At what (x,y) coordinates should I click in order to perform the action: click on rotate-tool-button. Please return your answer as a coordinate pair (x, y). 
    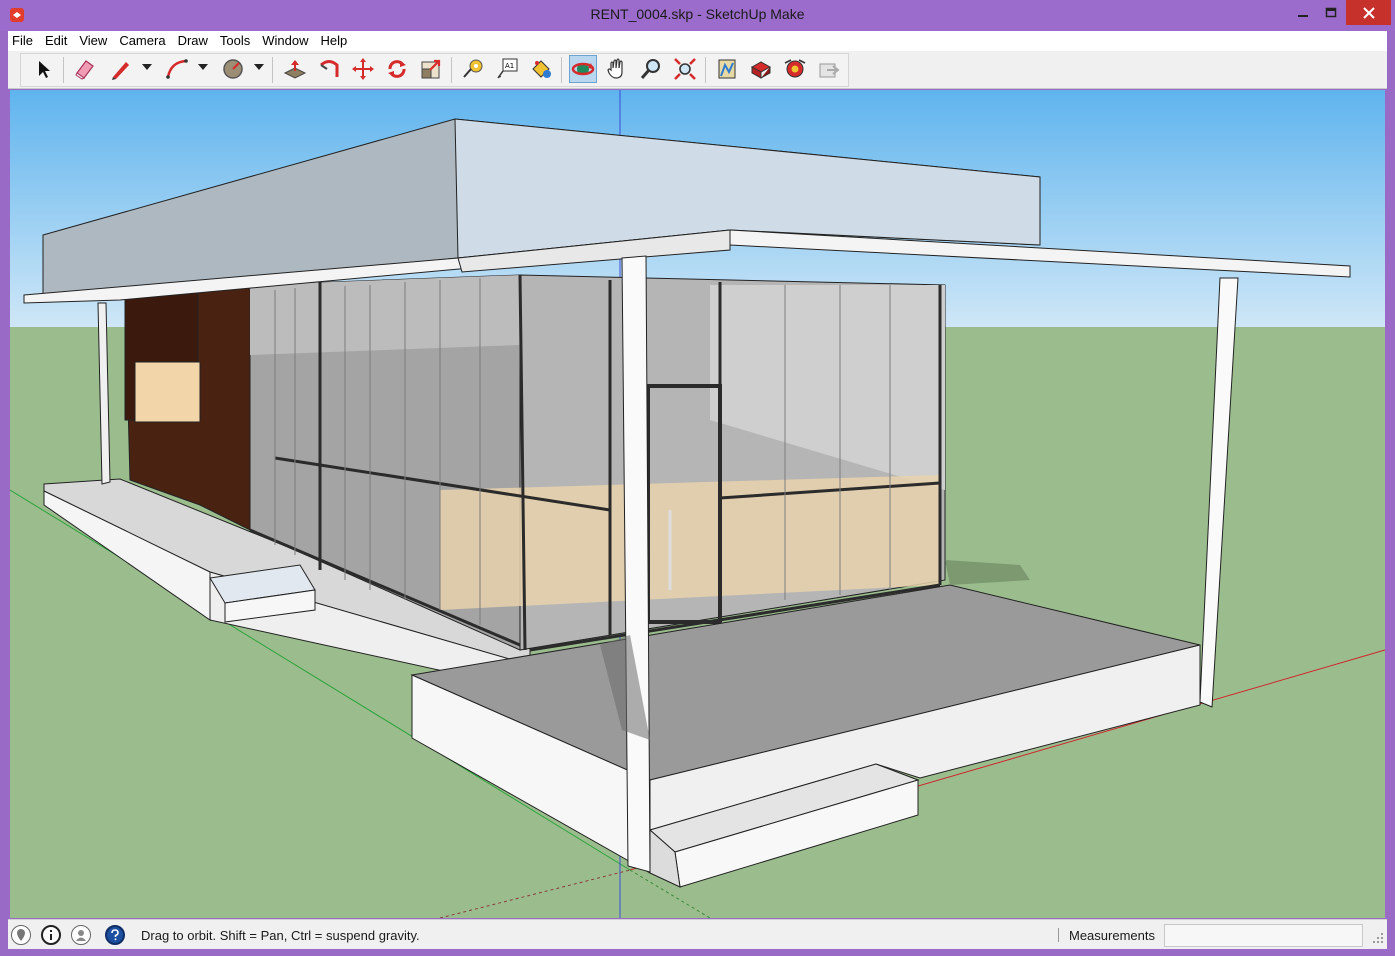
    Looking at the image, I should click on (397, 69).